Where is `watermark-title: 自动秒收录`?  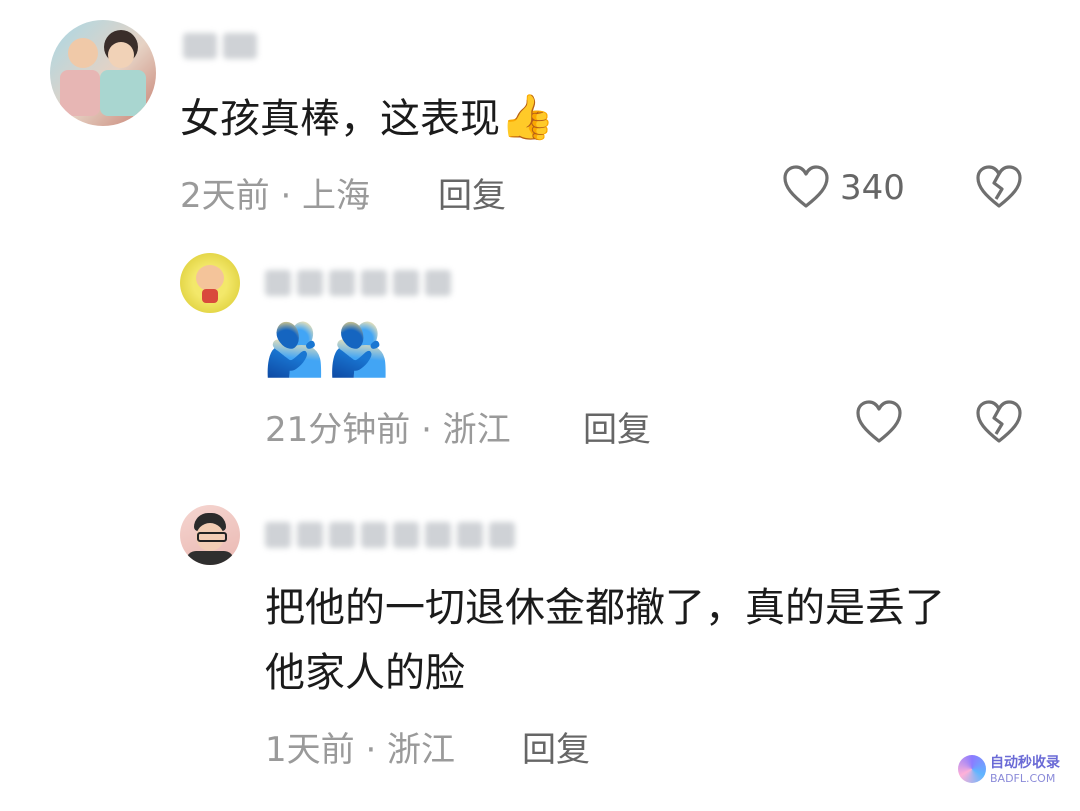 watermark-title: 自动秒收录 is located at coordinates (1025, 763).